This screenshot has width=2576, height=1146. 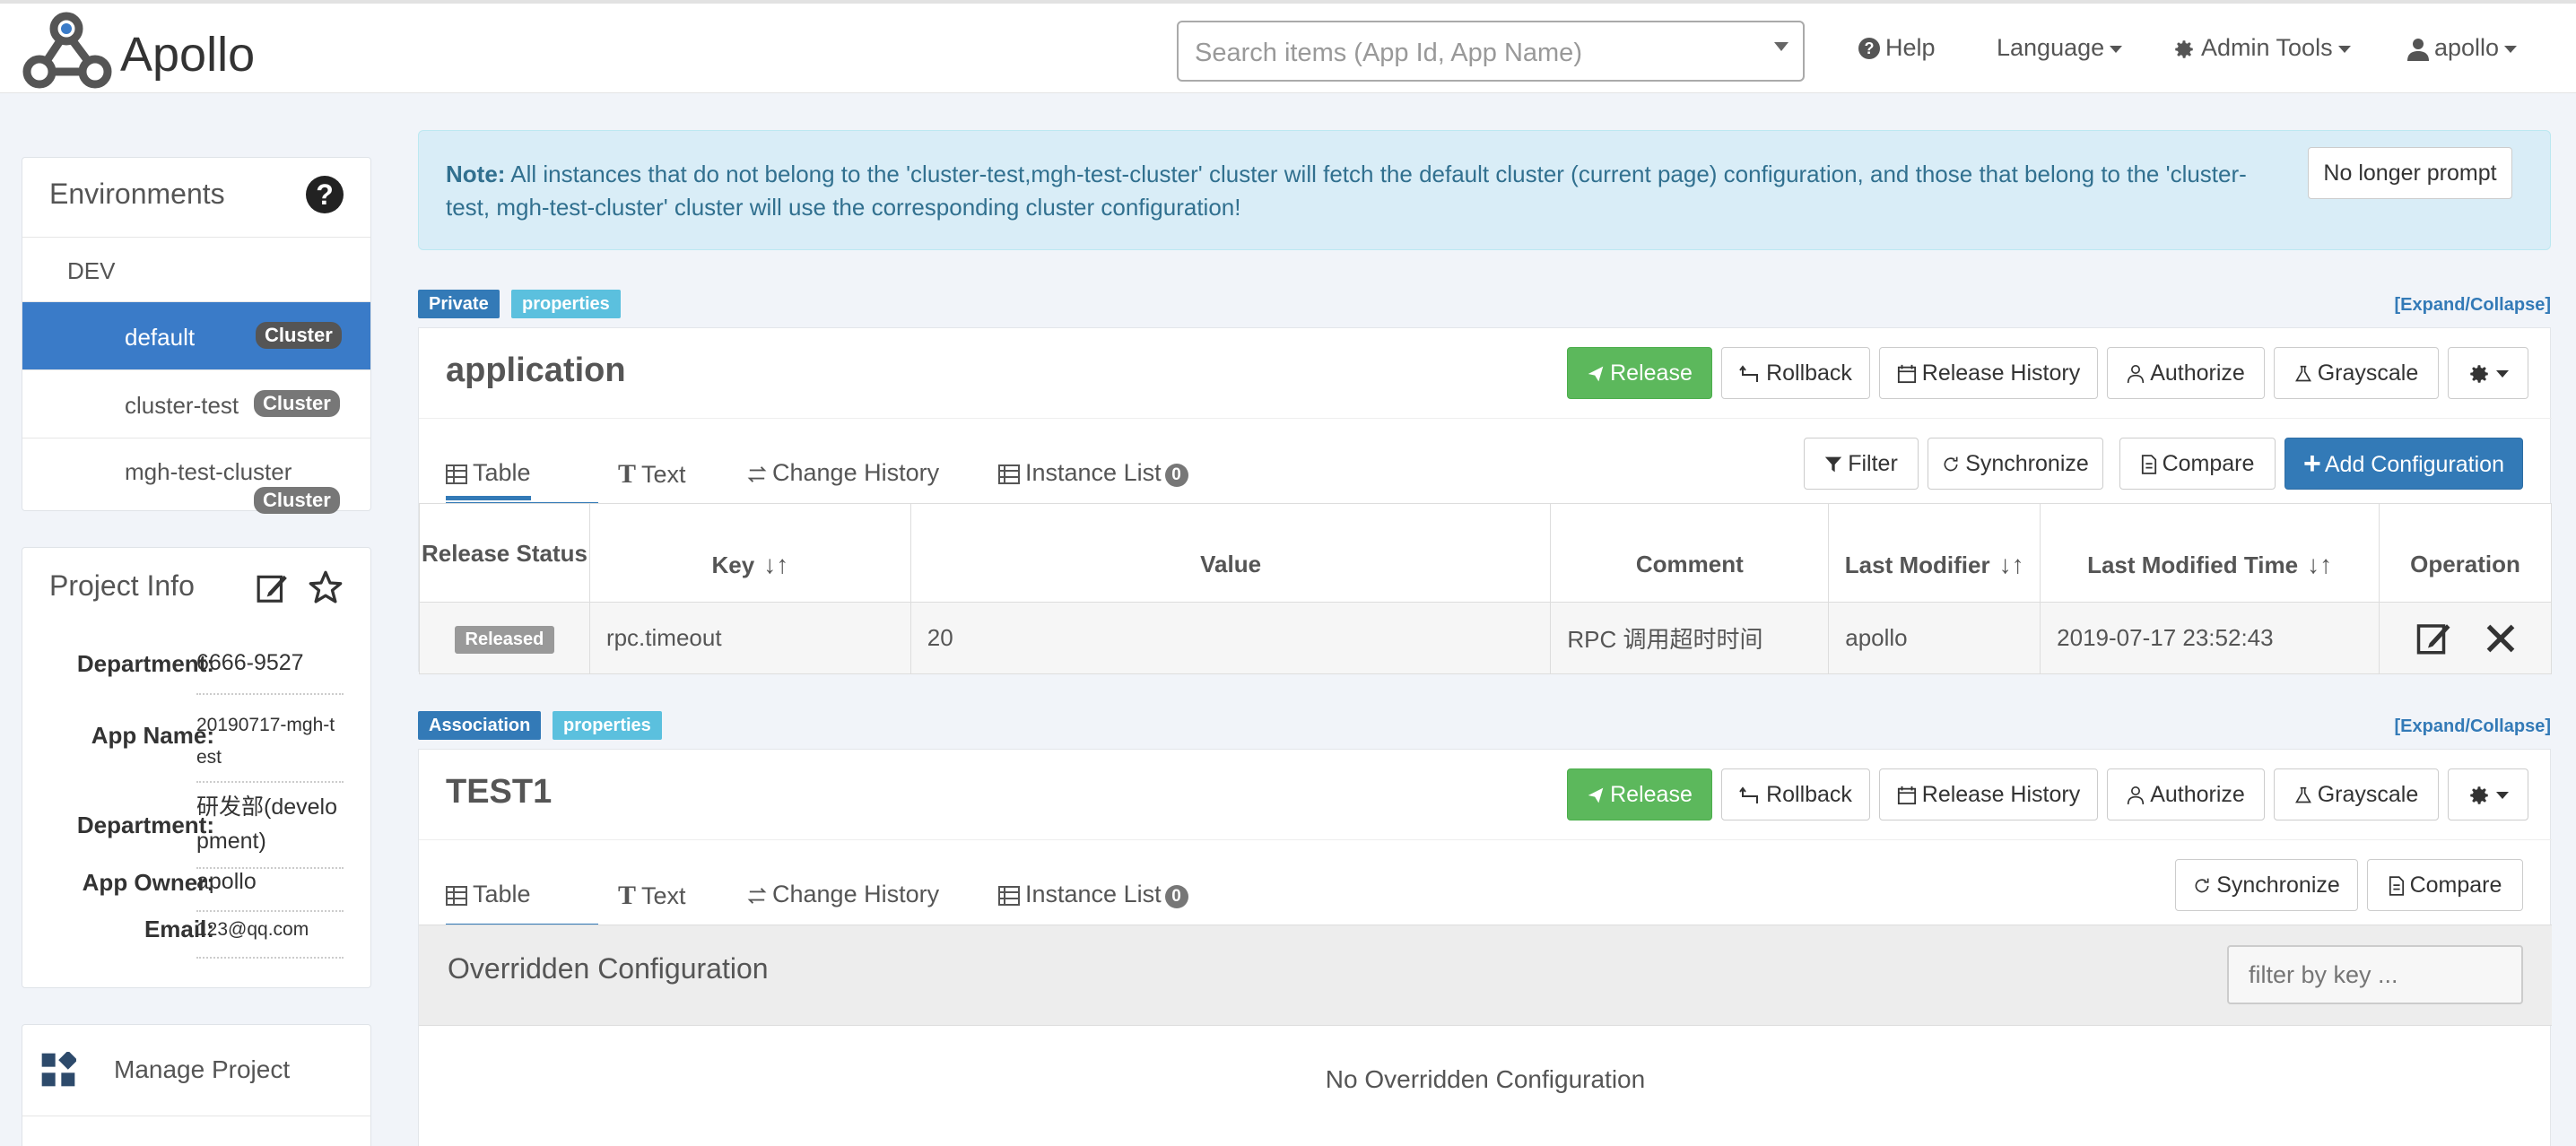 What do you see at coordinates (627, 474) in the screenshot?
I see `text-icon: T` at bounding box center [627, 474].